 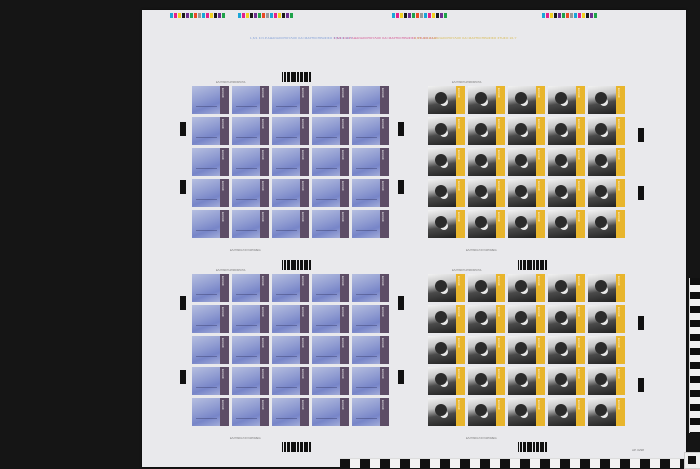 I want to click on barcode-bottom-left, so click(x=297, y=447).